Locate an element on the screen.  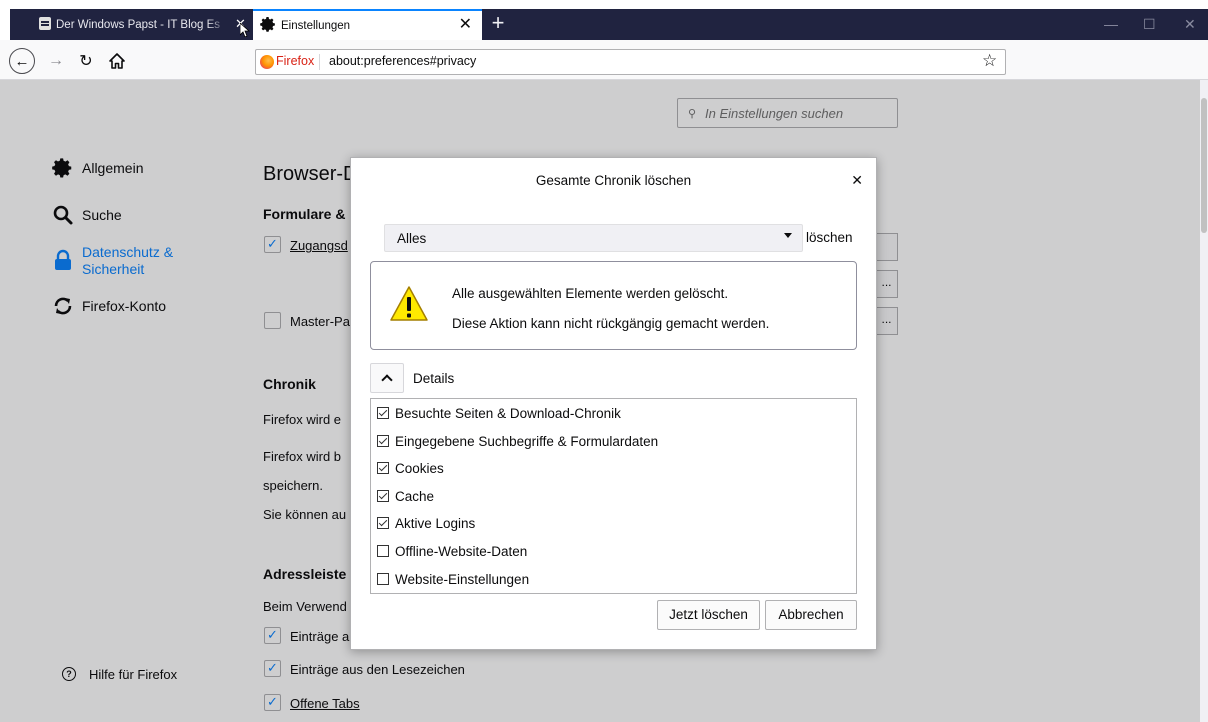
firefox-icon is located at coordinates (267, 62).